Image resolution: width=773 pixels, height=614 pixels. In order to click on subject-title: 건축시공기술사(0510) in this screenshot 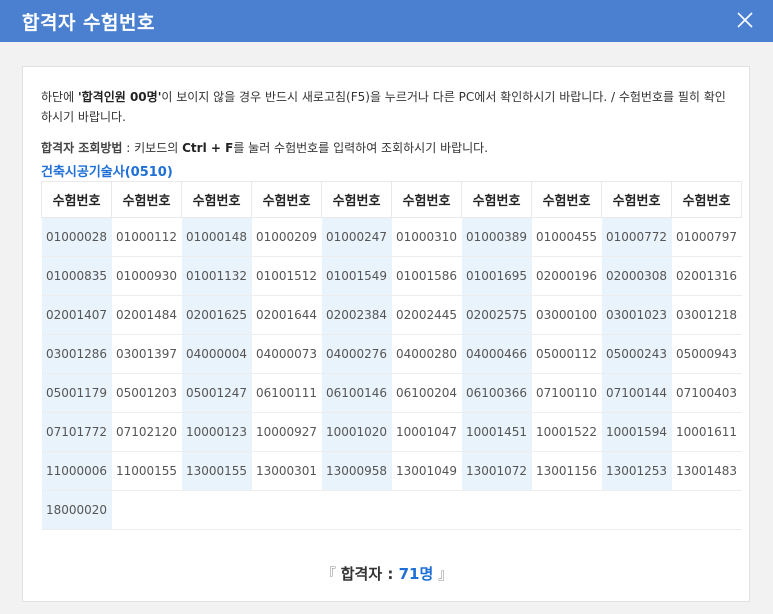, I will do `click(107, 172)`.